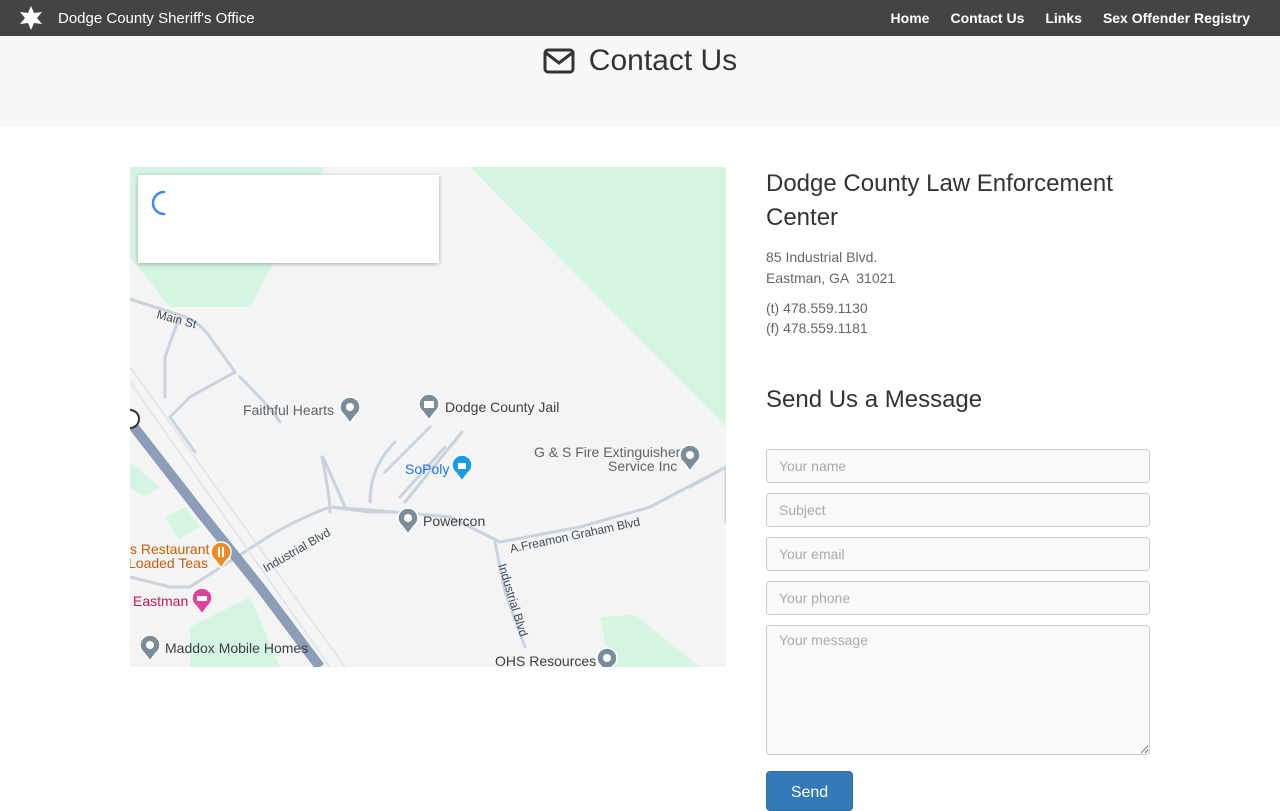  What do you see at coordinates (156, 18) in the screenshot?
I see `site-title: Dodge County Sheriff's Office` at bounding box center [156, 18].